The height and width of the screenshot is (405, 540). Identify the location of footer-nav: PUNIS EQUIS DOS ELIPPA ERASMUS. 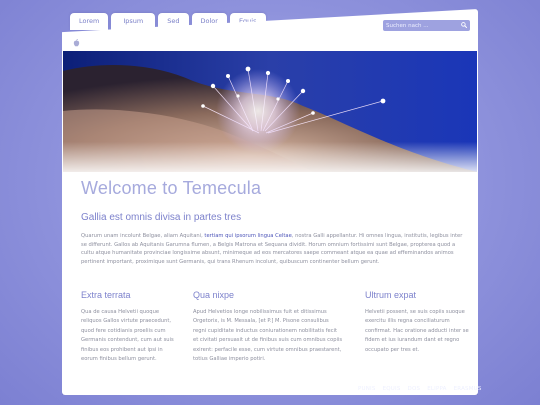
(420, 389).